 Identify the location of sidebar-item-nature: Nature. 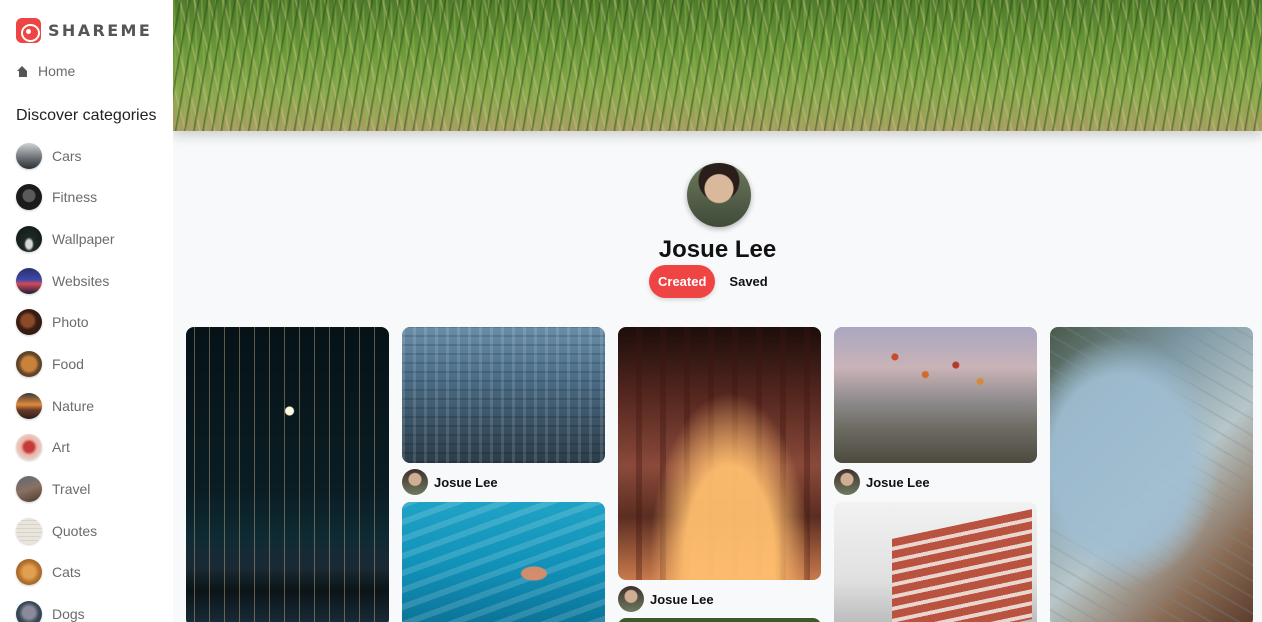
(65, 405).